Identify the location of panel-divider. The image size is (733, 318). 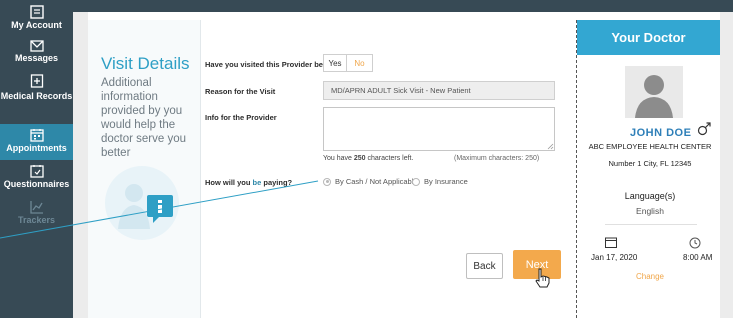
(200, 169).